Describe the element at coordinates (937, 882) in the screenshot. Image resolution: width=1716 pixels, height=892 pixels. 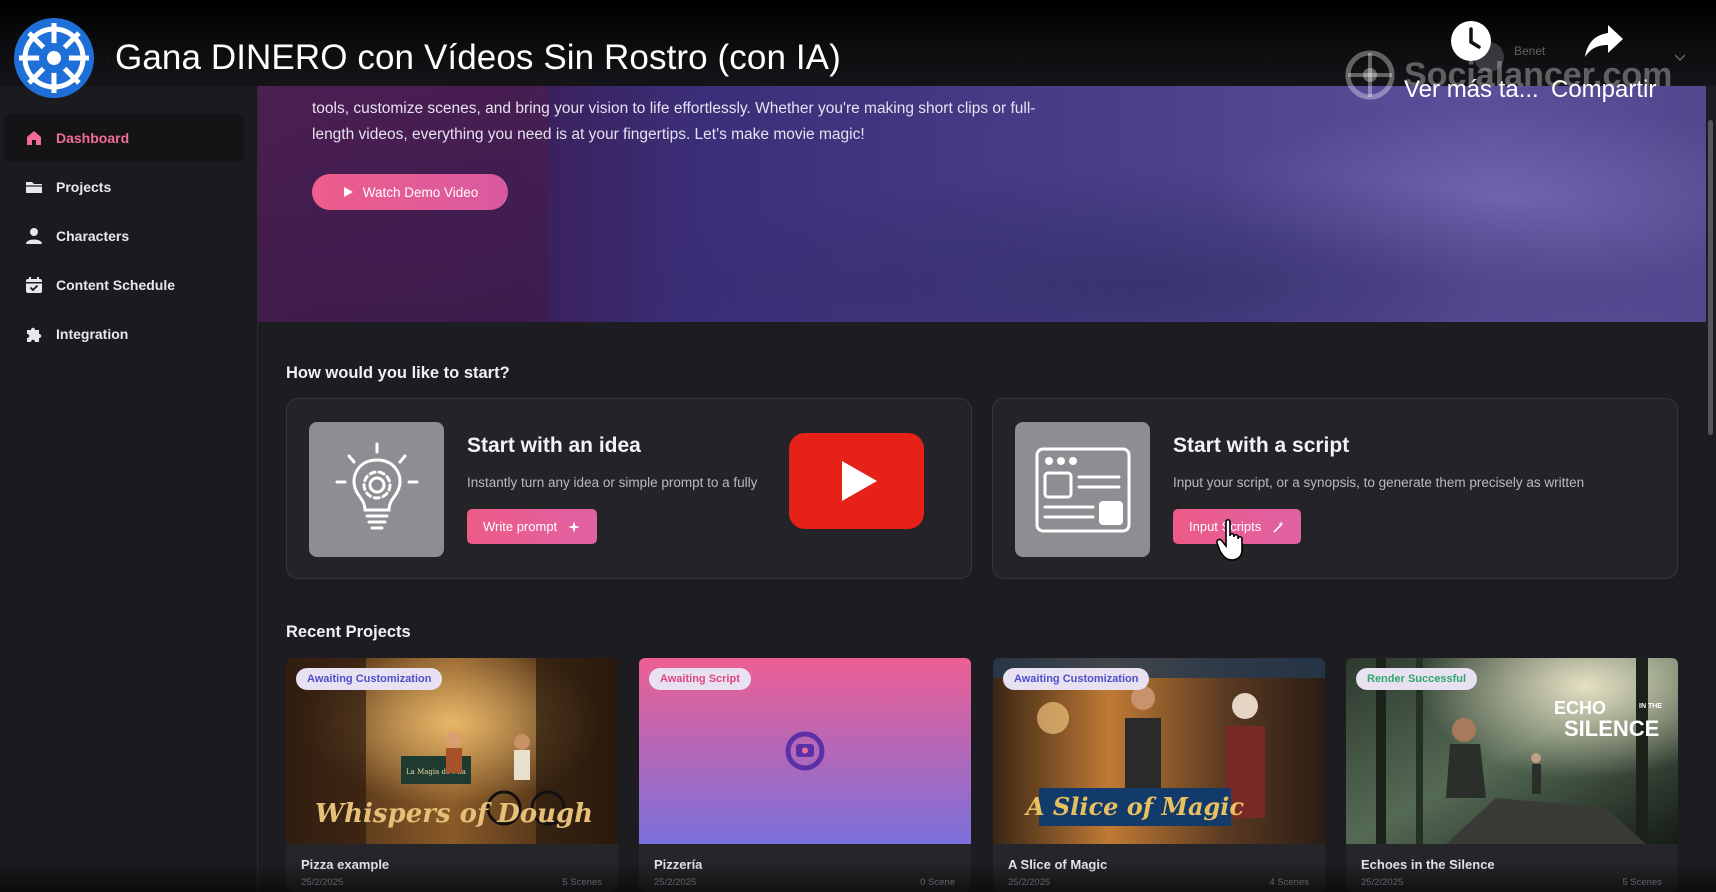
I see `project-scene-count: 0 Scene` at that location.